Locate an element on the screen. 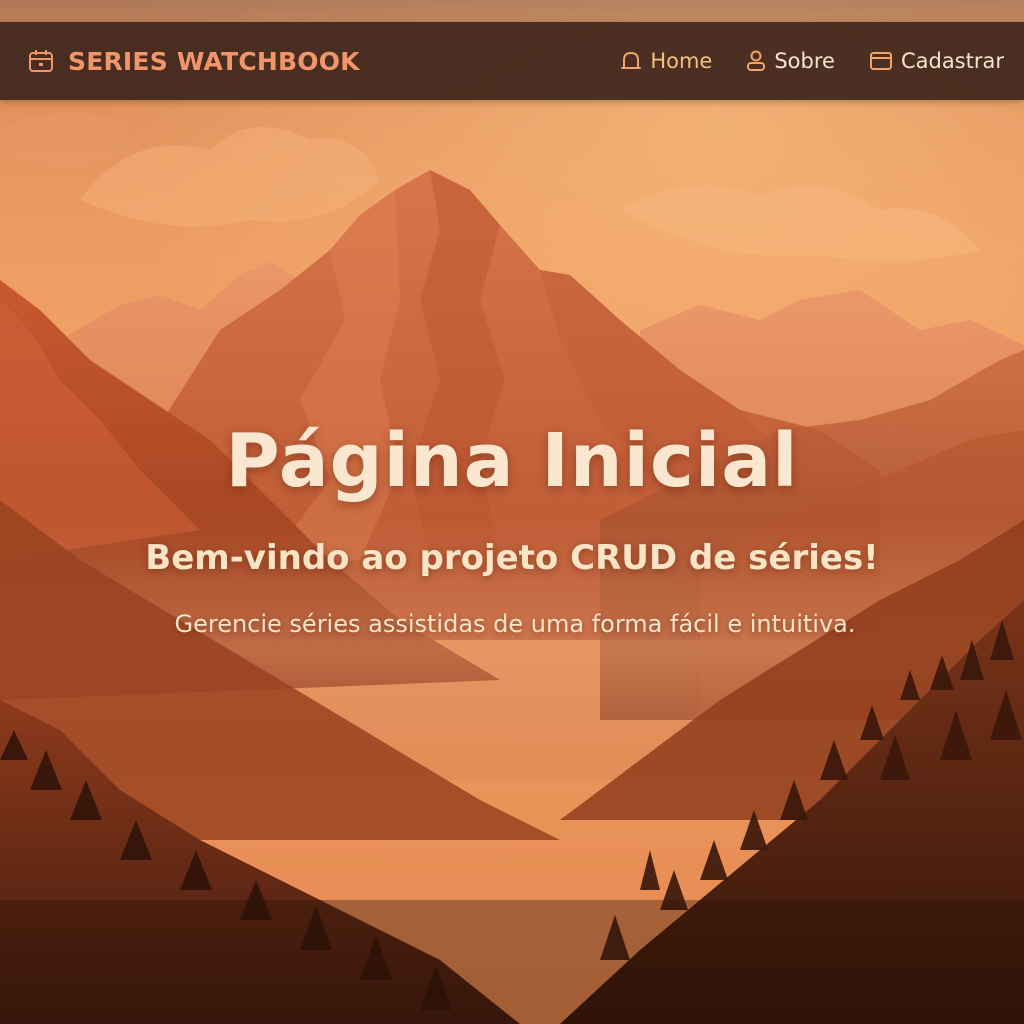  brand-link: SERIES WATCHBOOK is located at coordinates (194, 61).